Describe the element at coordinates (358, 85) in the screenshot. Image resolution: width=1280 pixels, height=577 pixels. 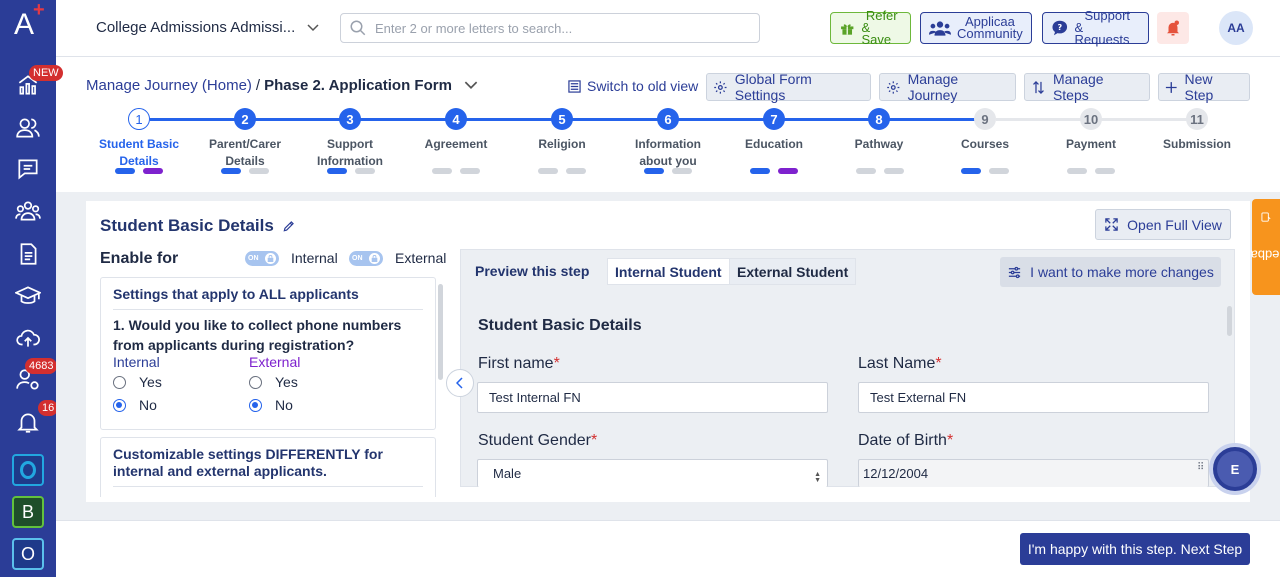
I see `breadcrumb-current: Phase 2. Application Form` at that location.